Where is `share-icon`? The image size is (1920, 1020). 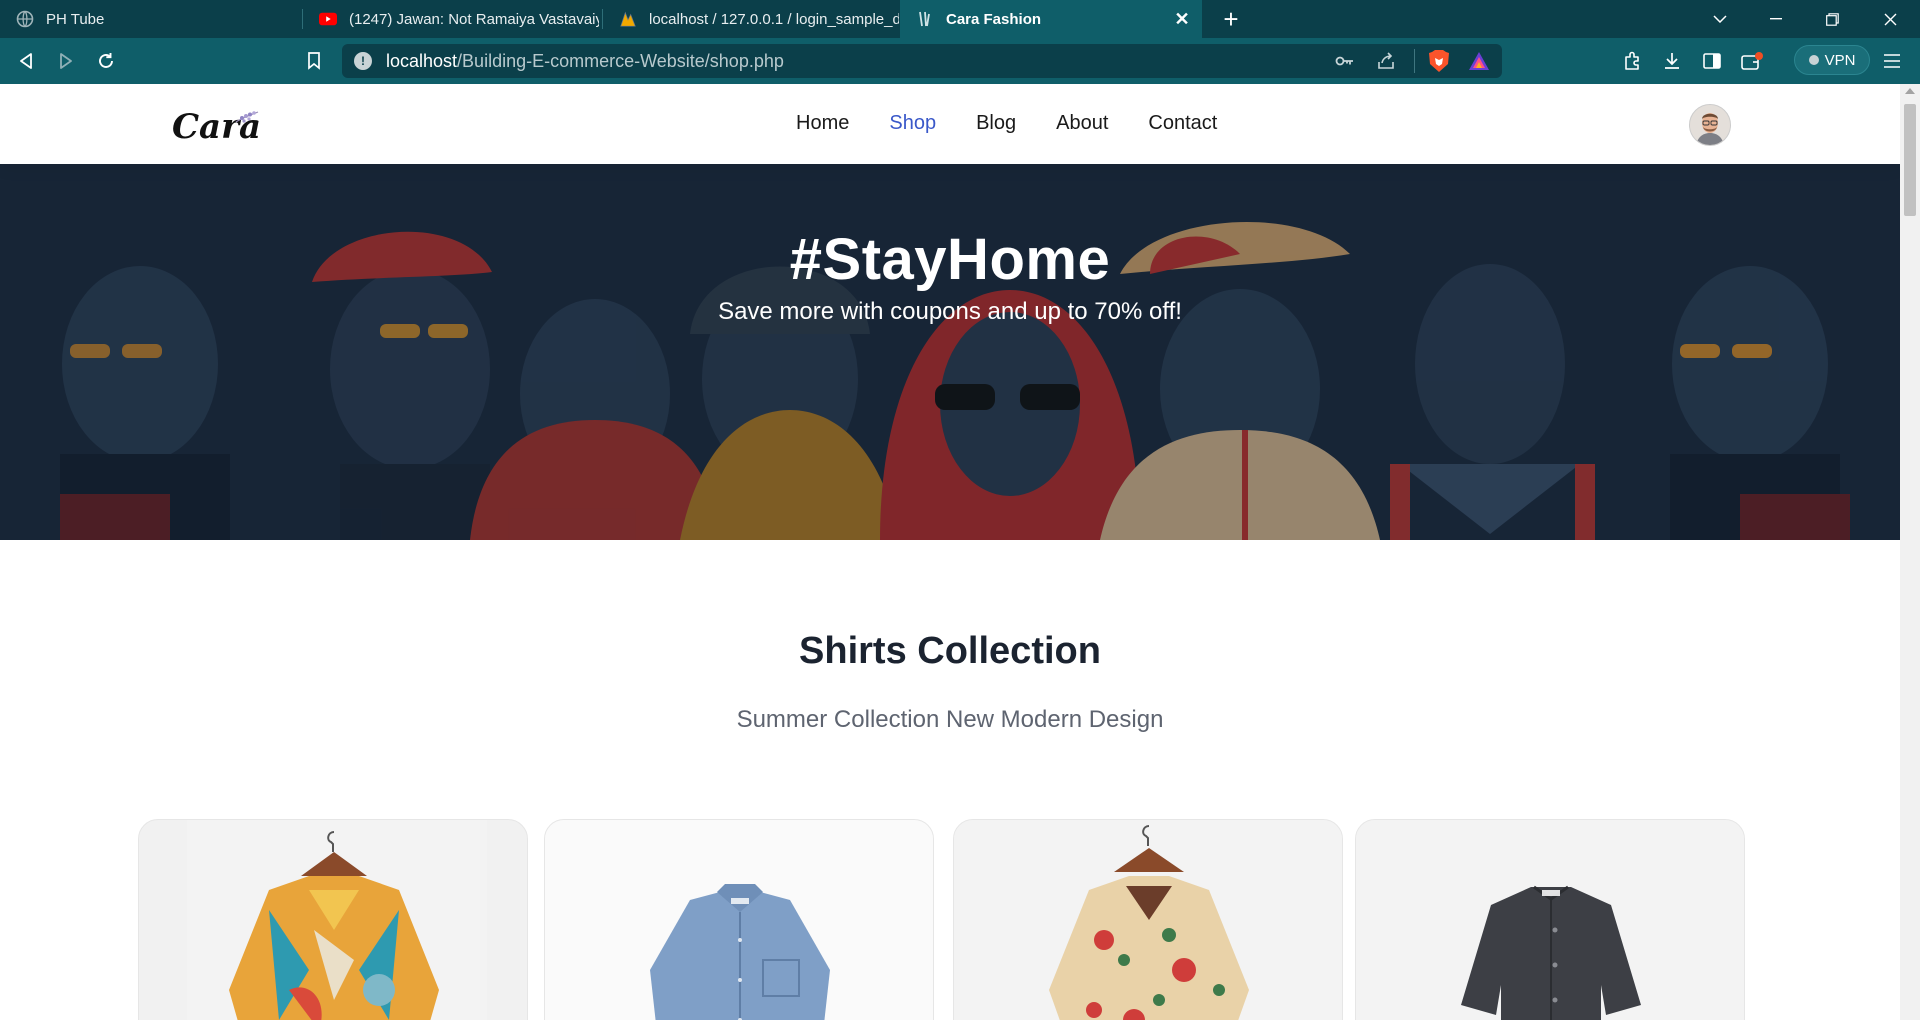 share-icon is located at coordinates (1386, 63).